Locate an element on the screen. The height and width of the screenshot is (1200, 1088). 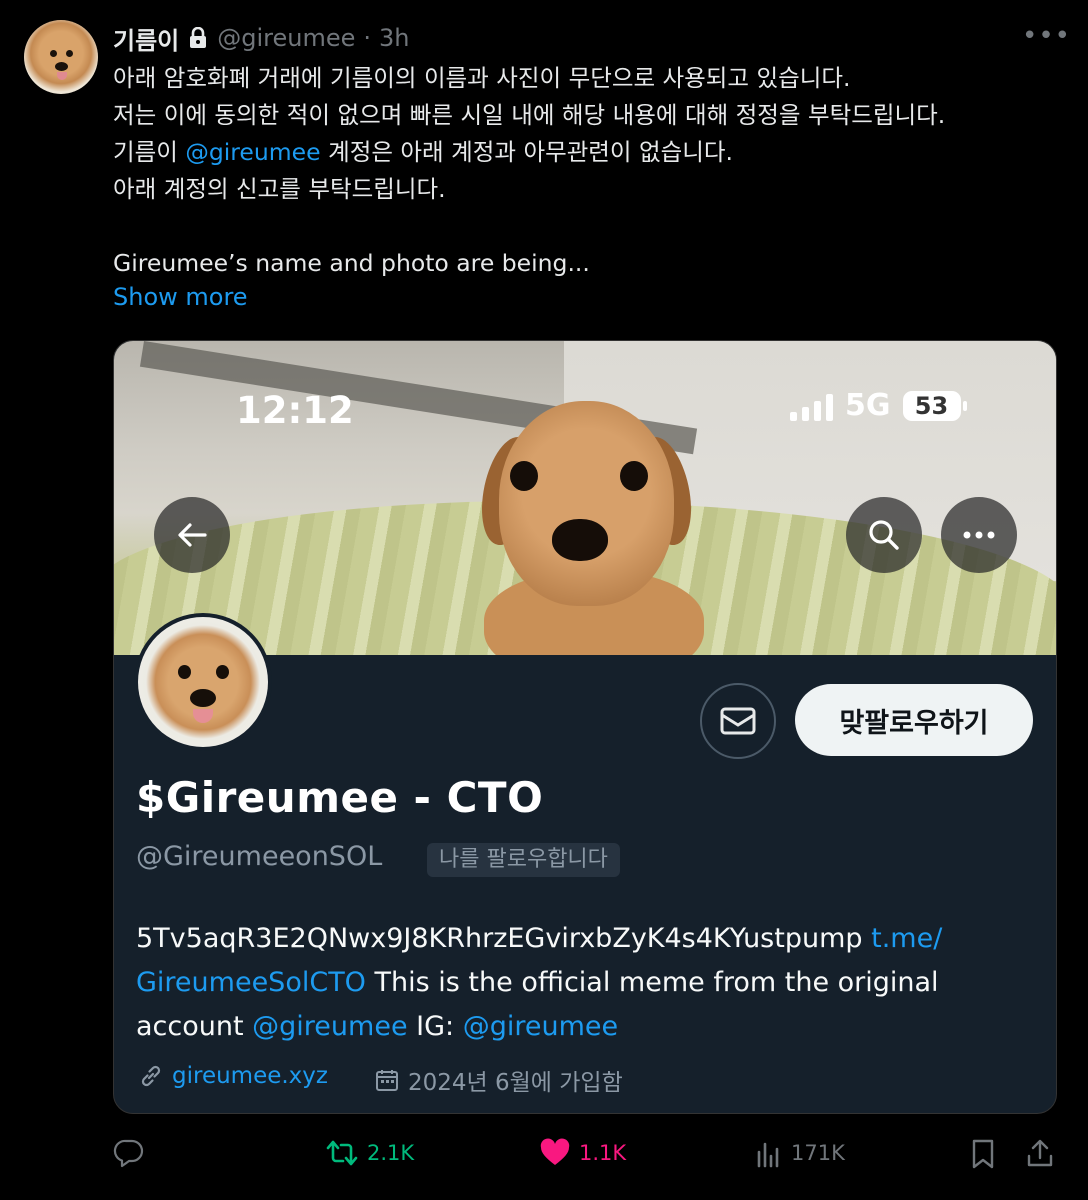
profile-joined: 2024년 6월에 가입함 is located at coordinates (498, 1080).